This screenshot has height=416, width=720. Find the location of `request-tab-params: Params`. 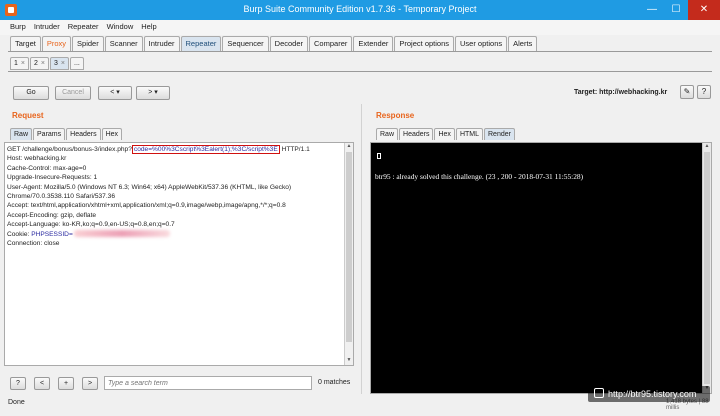

request-tab-params: Params is located at coordinates (49, 134).